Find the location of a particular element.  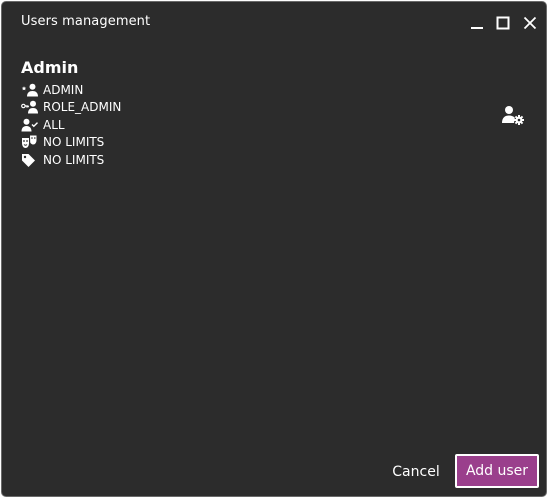

title-bar: Users management is located at coordinates (274, 22).